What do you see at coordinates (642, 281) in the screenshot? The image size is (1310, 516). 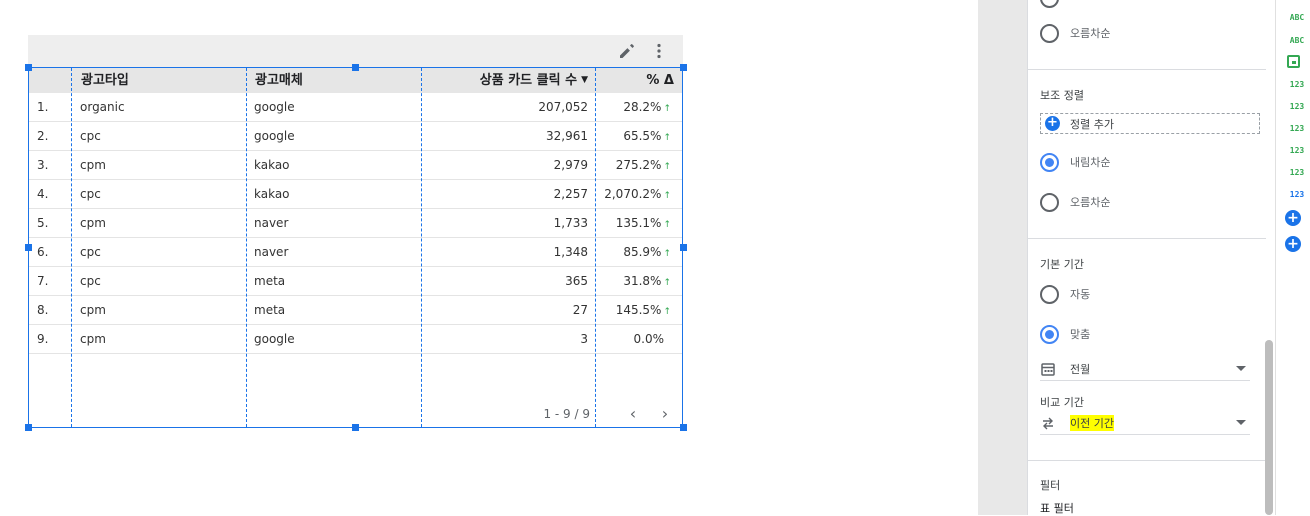 I see `delta-value: 31.8%` at bounding box center [642, 281].